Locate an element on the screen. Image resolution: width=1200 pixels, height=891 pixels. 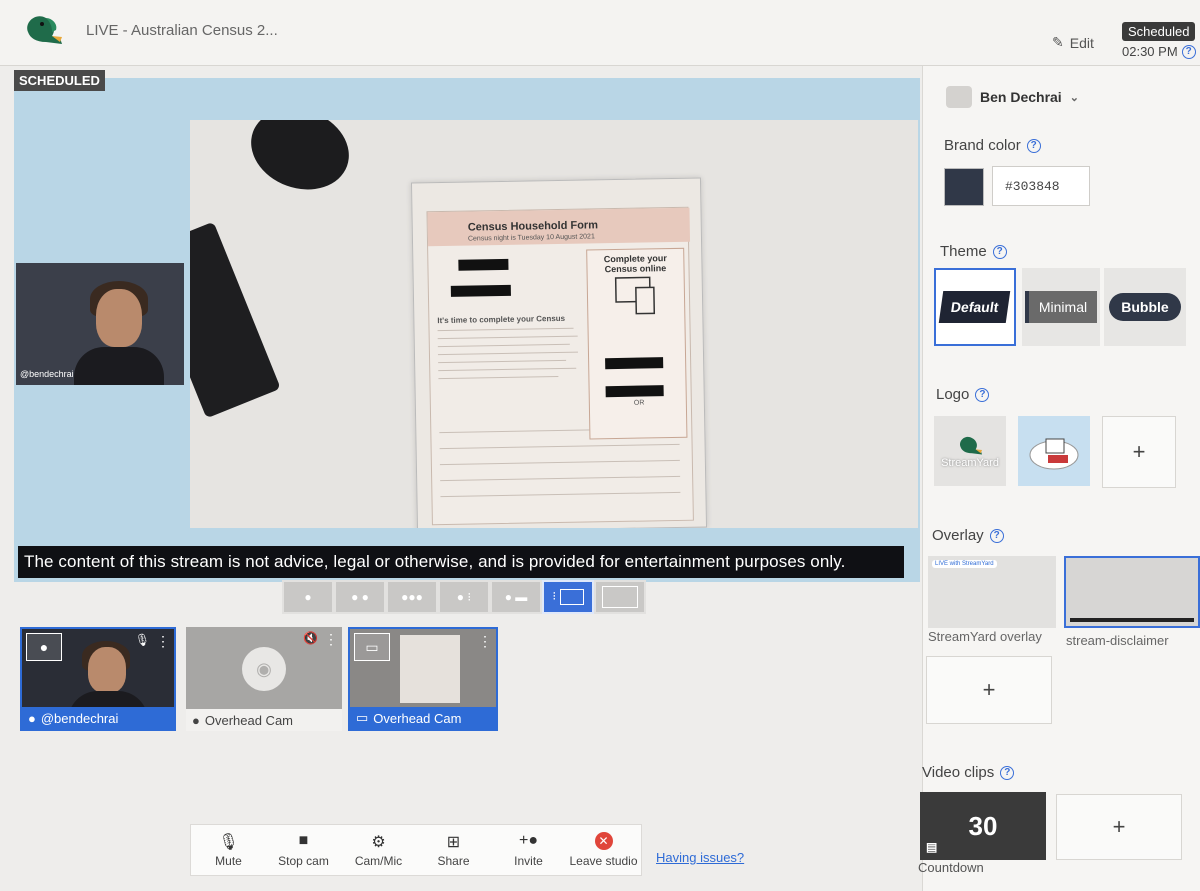
countdown-clip: 30 ▤ is located at coordinates (983, 826).